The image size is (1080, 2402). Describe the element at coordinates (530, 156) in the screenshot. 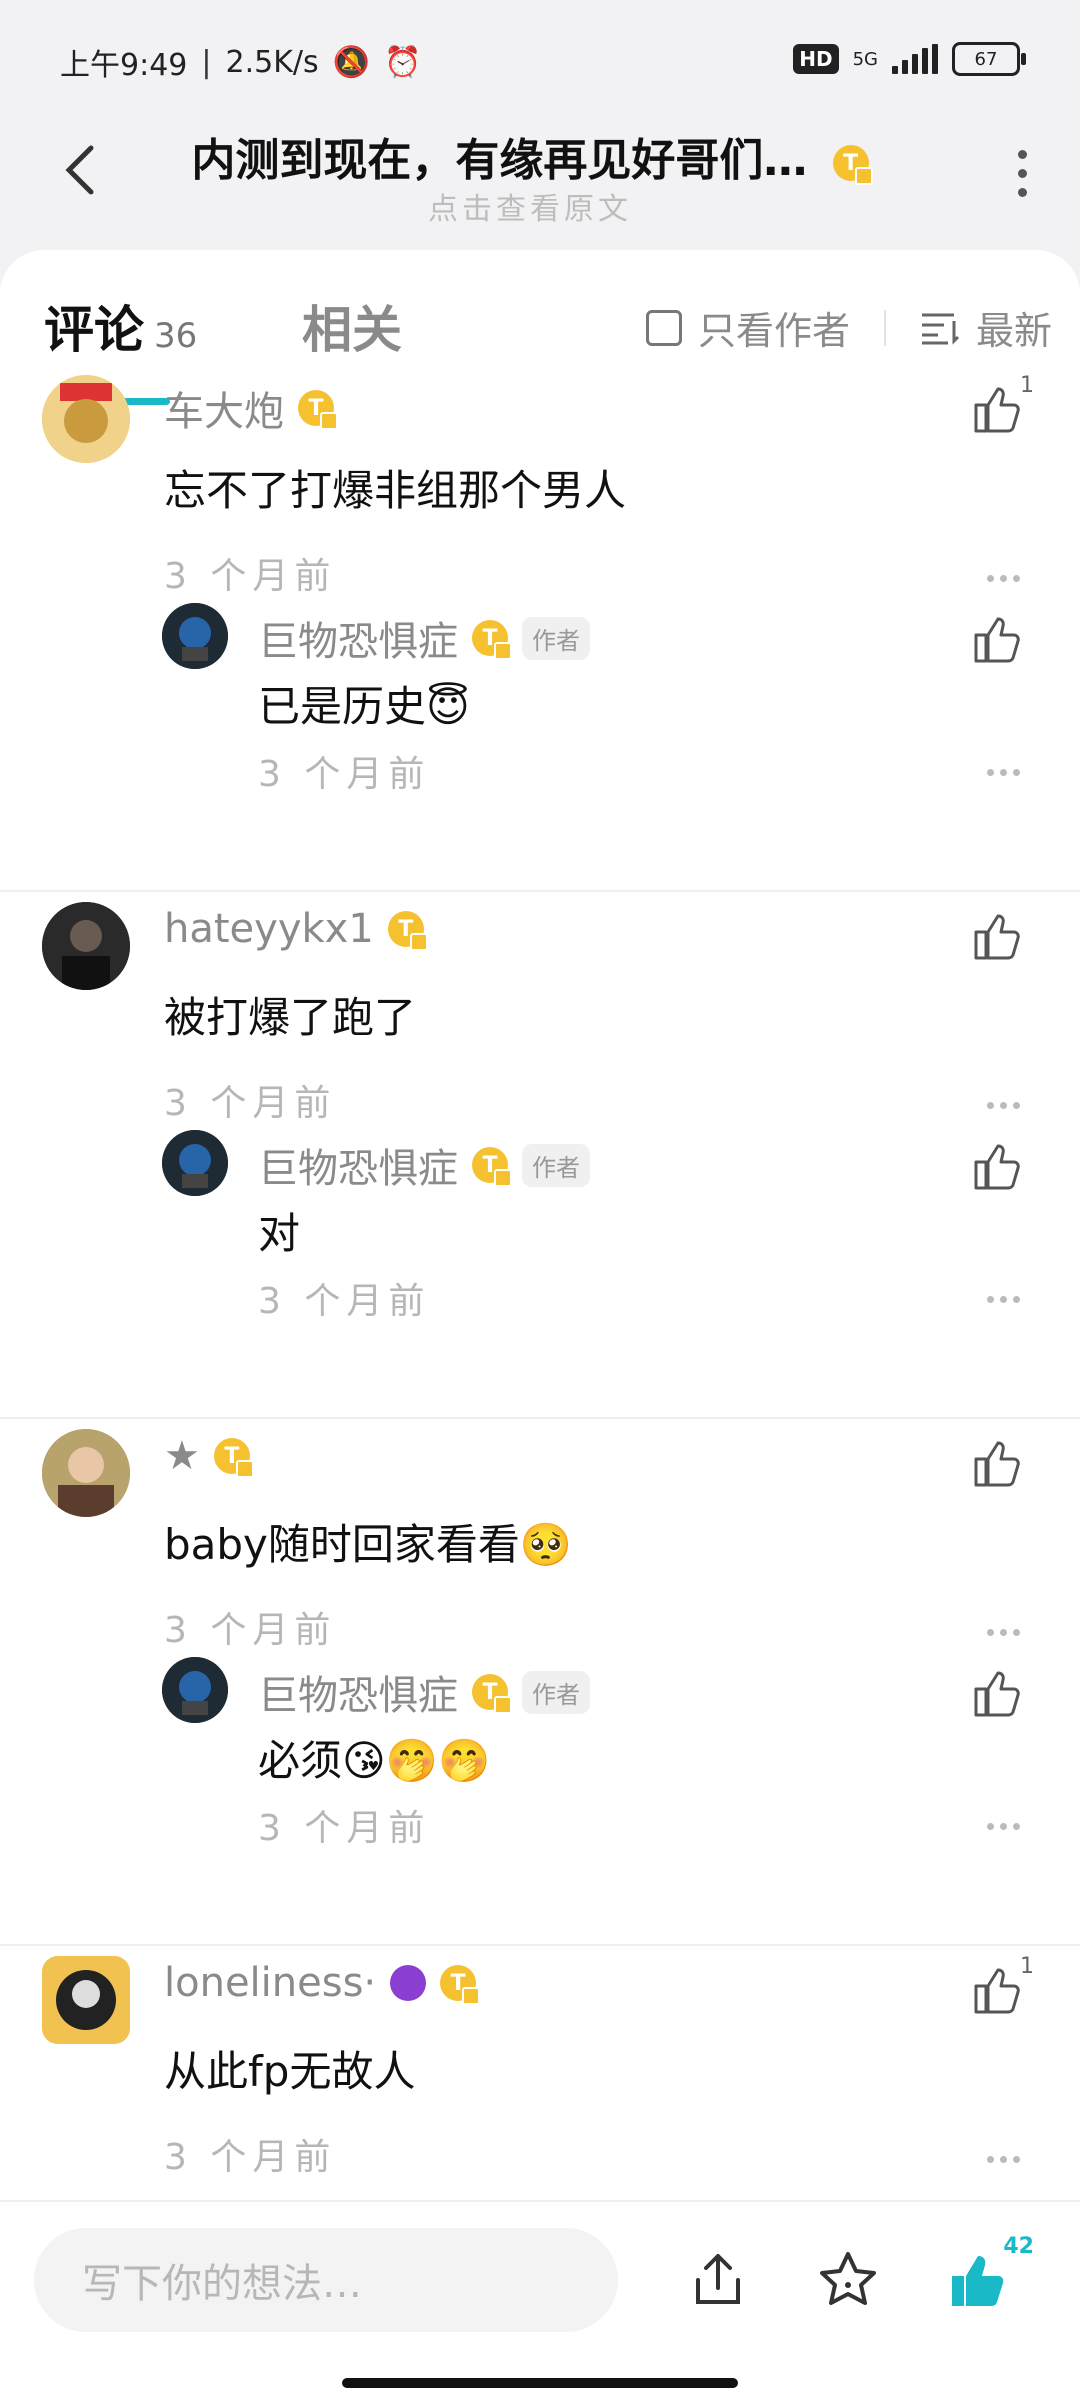

I see `page-title: 内测到现在，有缘再见好哥们… T` at that location.